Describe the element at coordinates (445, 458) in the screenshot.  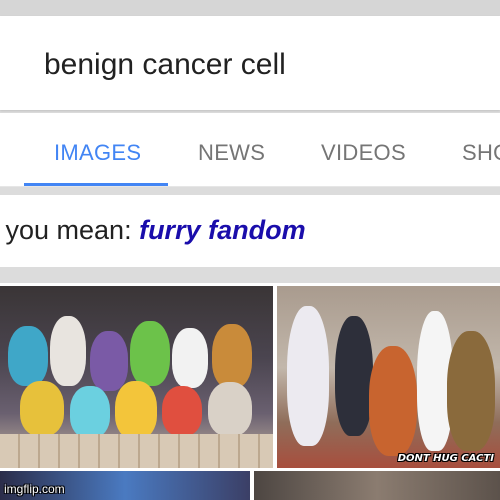
I see `image-caption: DONT HUG CACTI` at that location.